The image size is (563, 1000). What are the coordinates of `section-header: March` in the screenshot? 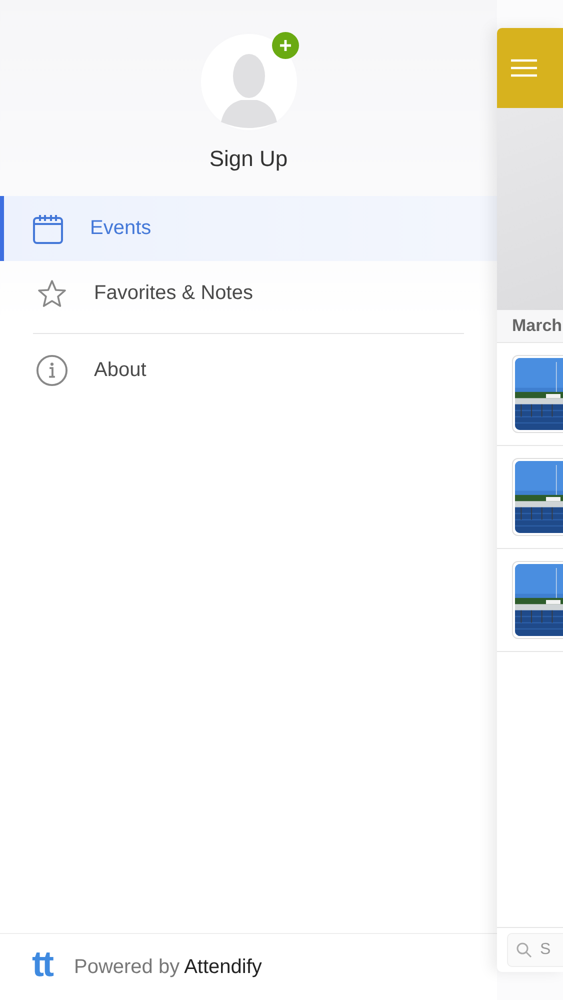 It's located at (530, 326).